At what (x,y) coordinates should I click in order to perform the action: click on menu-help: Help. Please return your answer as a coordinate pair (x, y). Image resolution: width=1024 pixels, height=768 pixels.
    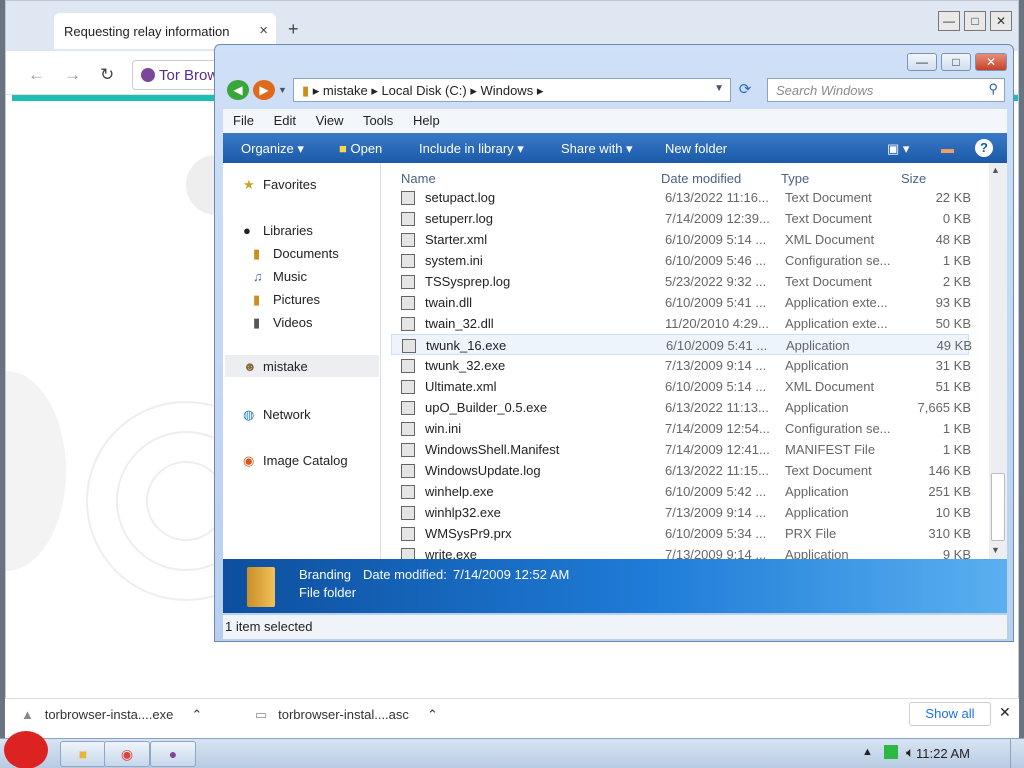
    Looking at the image, I should click on (426, 120).